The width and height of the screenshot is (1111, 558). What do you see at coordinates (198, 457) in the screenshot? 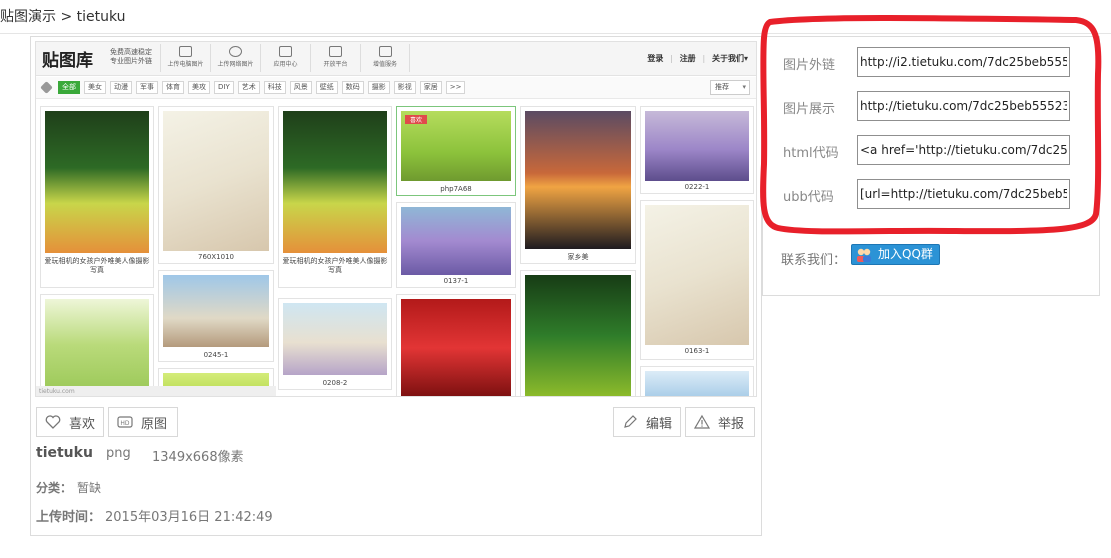
I see `image-dimensions: 1349x668像素` at bounding box center [198, 457].